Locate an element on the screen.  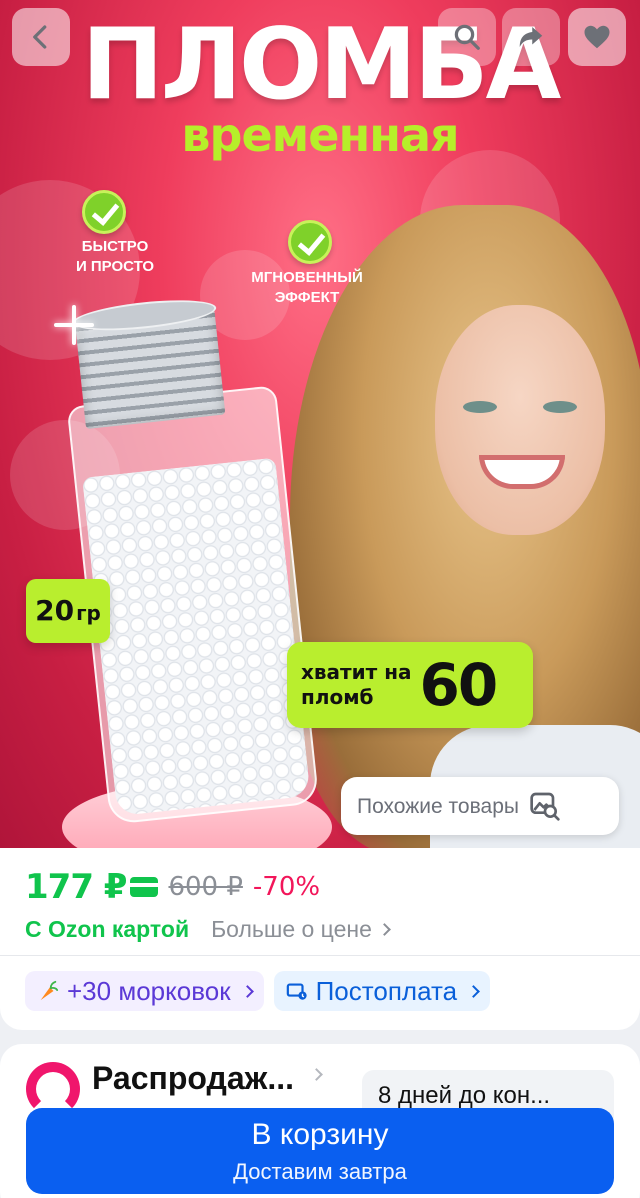
wallet-clock-icon is located at coordinates (296, 991).